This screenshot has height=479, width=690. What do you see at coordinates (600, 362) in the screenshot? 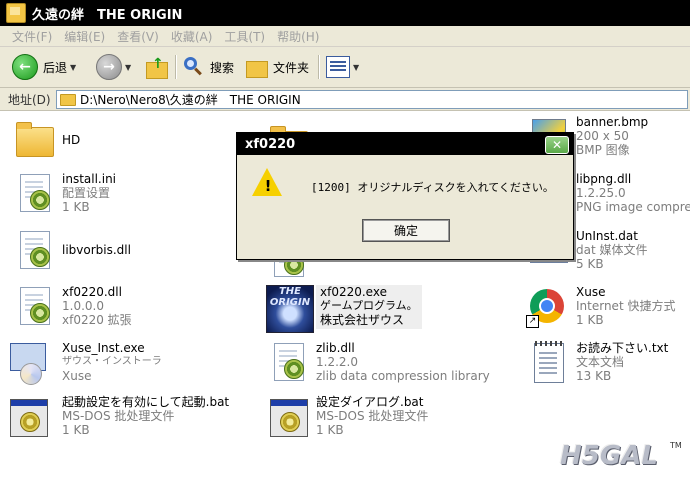
I see `item-type: 文本文档` at bounding box center [600, 362].